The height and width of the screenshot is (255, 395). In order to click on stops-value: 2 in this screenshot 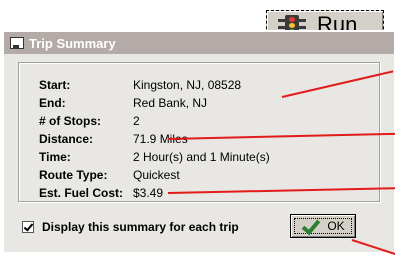, I will do `click(136, 121)`.